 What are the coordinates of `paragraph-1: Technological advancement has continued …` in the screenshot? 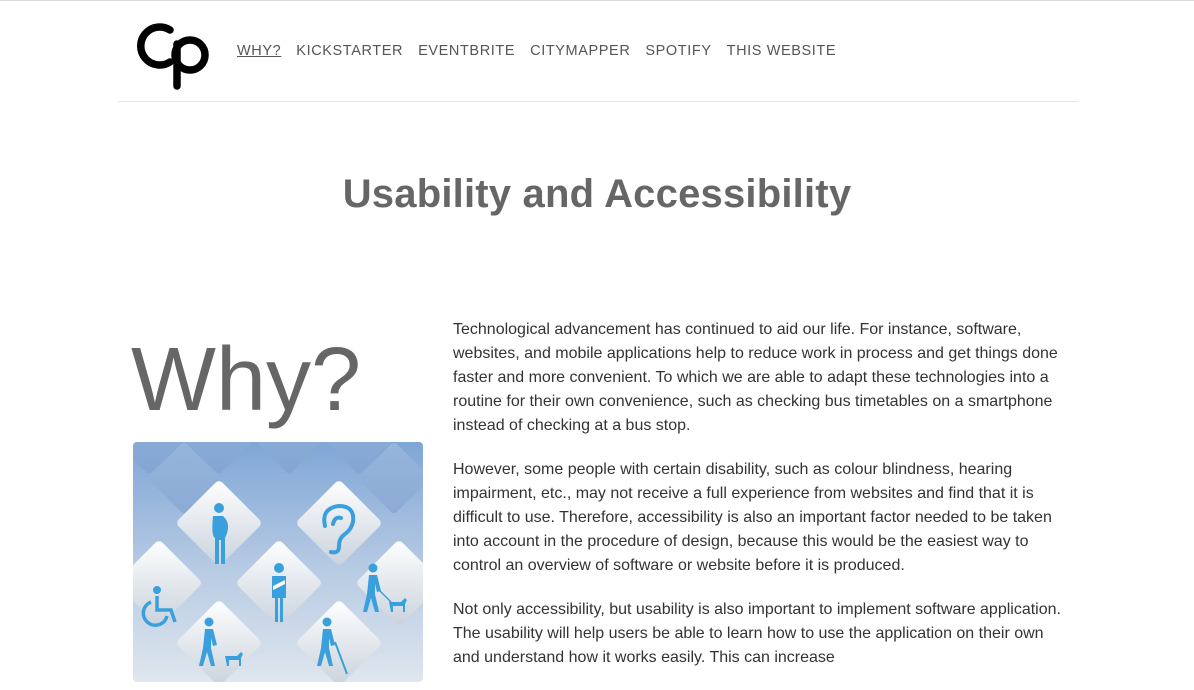 It's located at (755, 377).